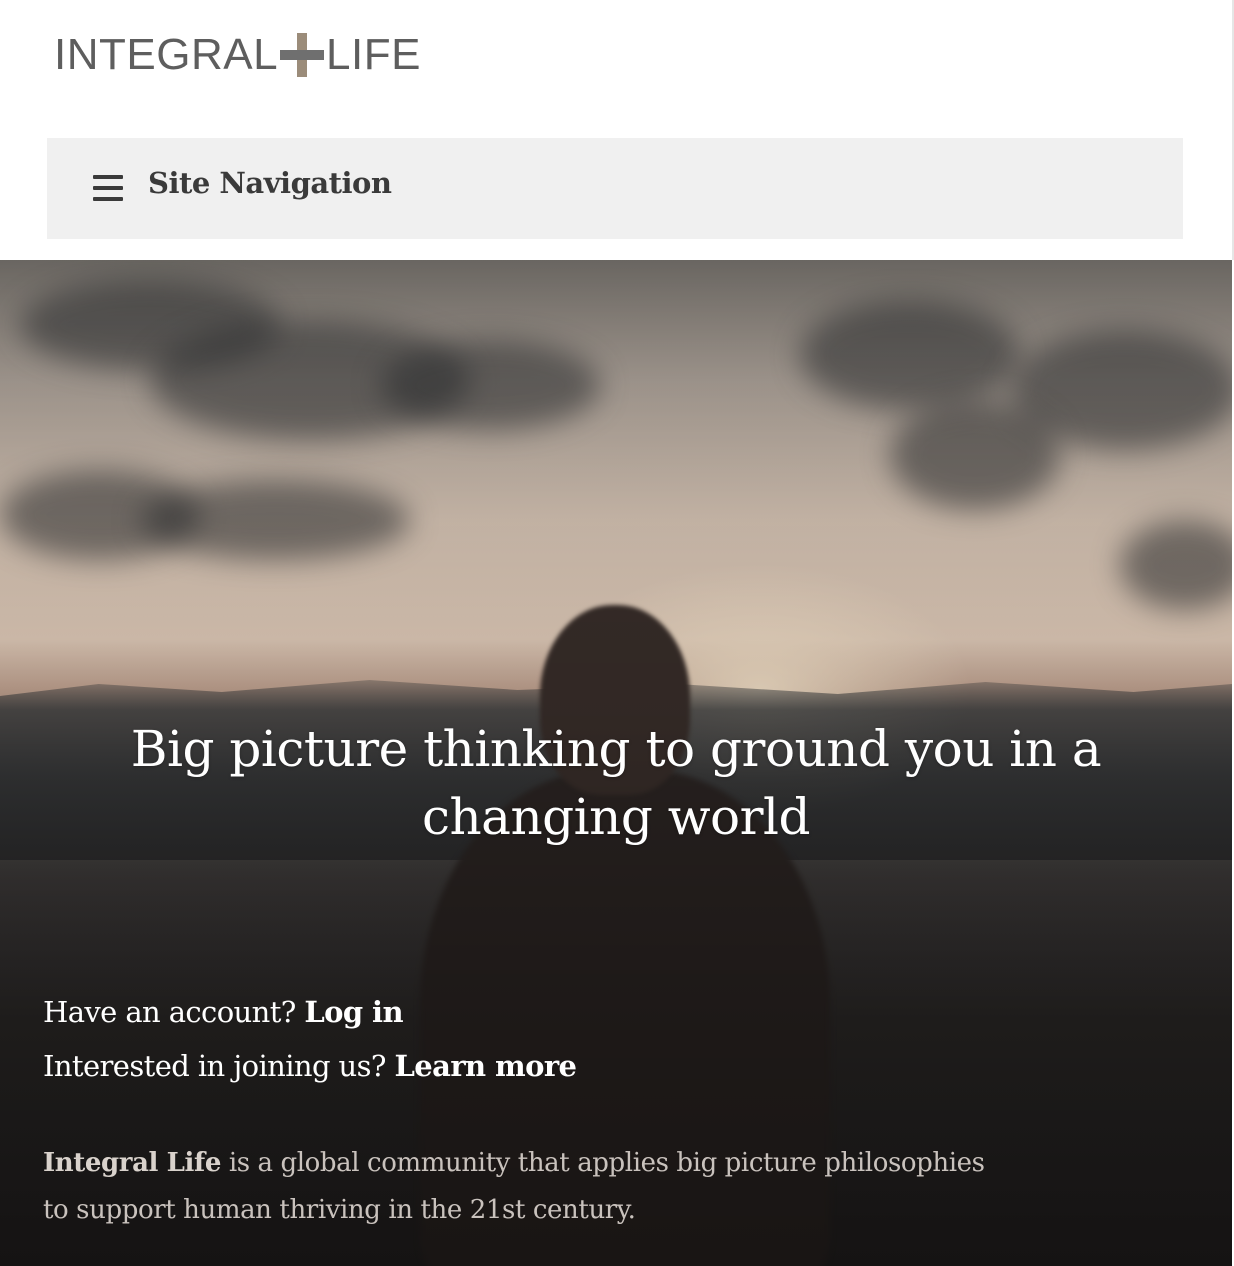  Describe the element at coordinates (108, 188) in the screenshot. I see `hamburger-menu-icon` at that location.